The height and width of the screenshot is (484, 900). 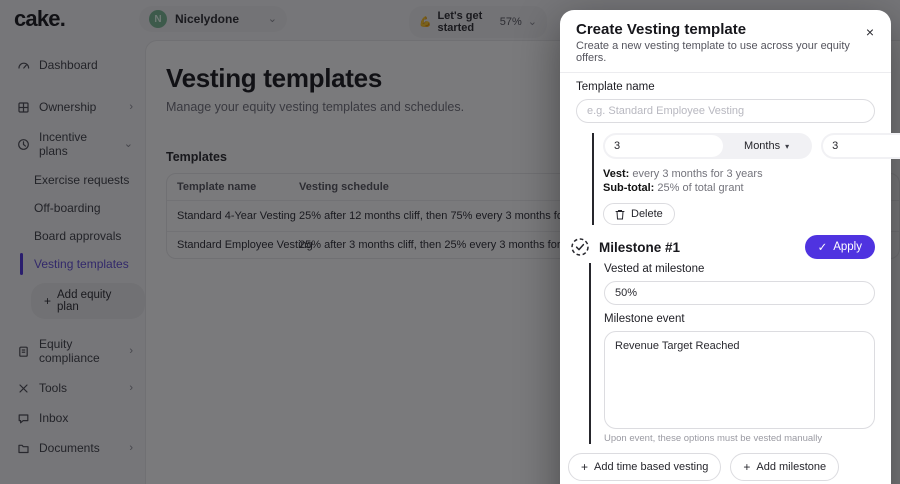 I want to click on milestone-event-label: Milestone event, so click(x=644, y=319).